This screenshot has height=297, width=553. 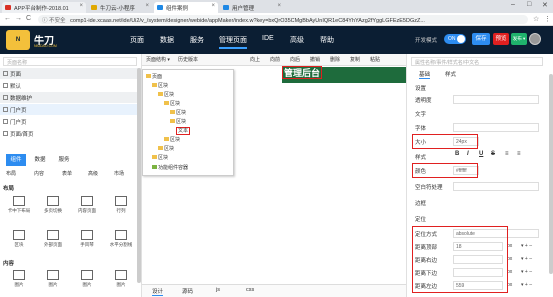 What do you see at coordinates (295, 59) in the screenshot?
I see `move-back-button: 向后` at bounding box center [295, 59].